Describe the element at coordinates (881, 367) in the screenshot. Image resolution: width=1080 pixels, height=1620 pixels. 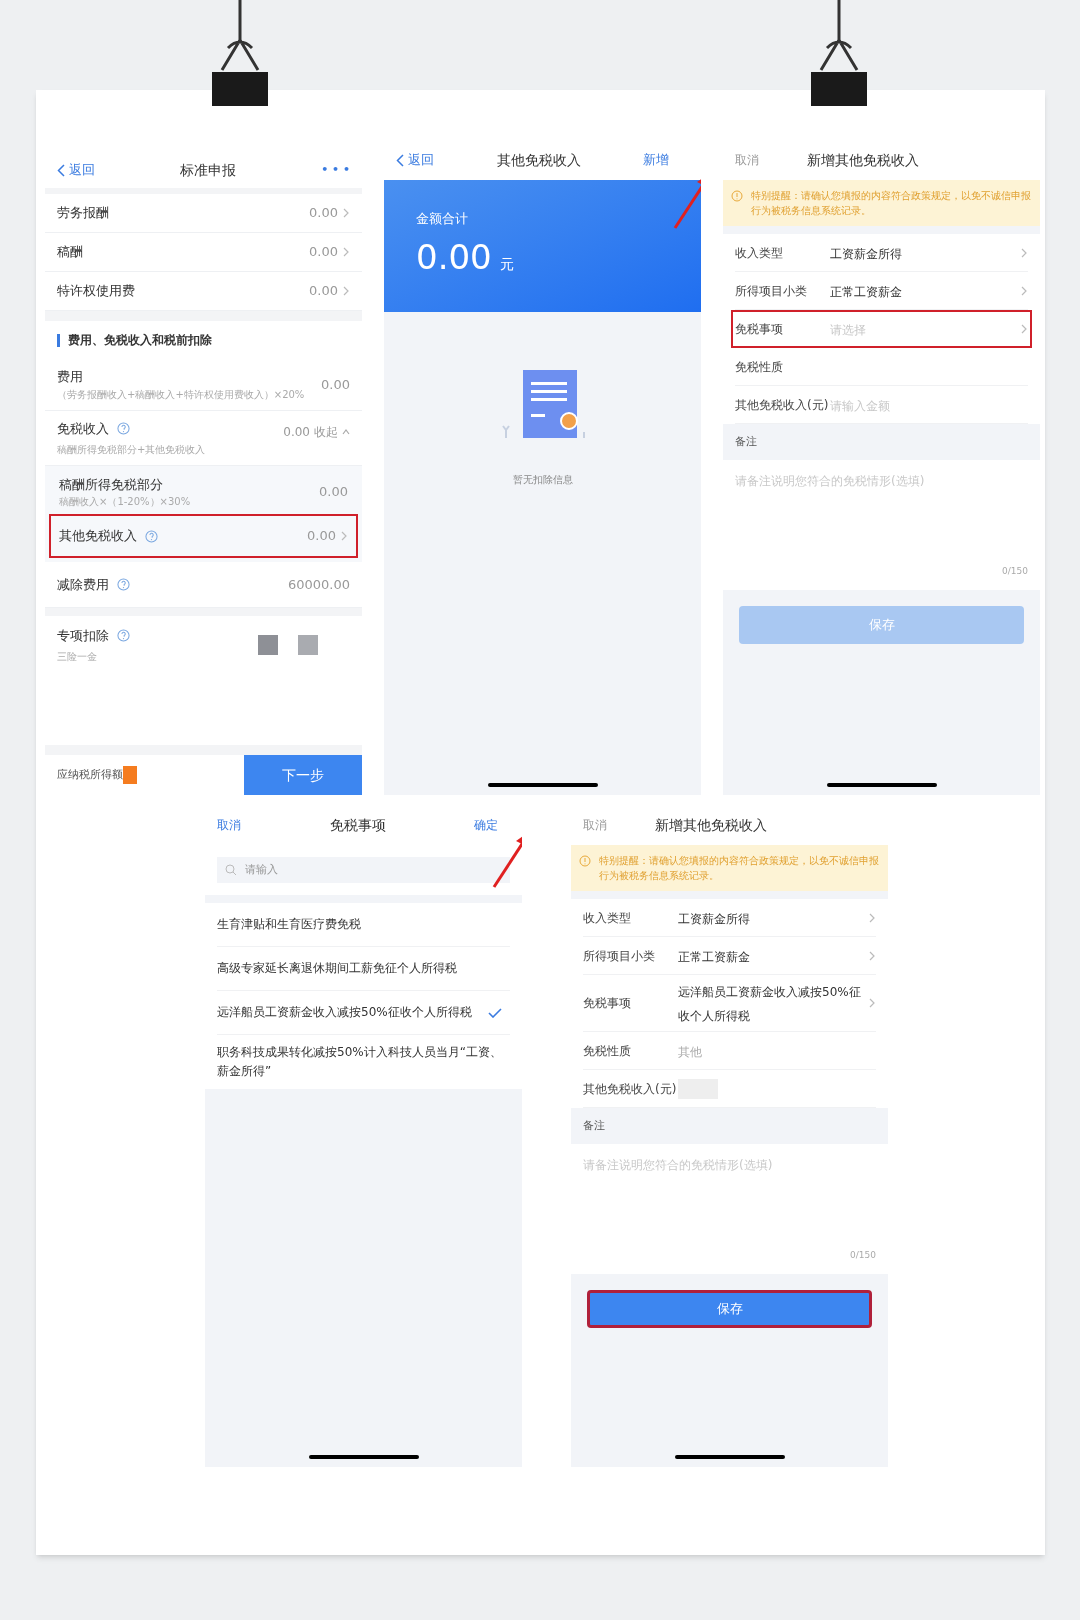
I see `form-row: 免税性质` at that location.